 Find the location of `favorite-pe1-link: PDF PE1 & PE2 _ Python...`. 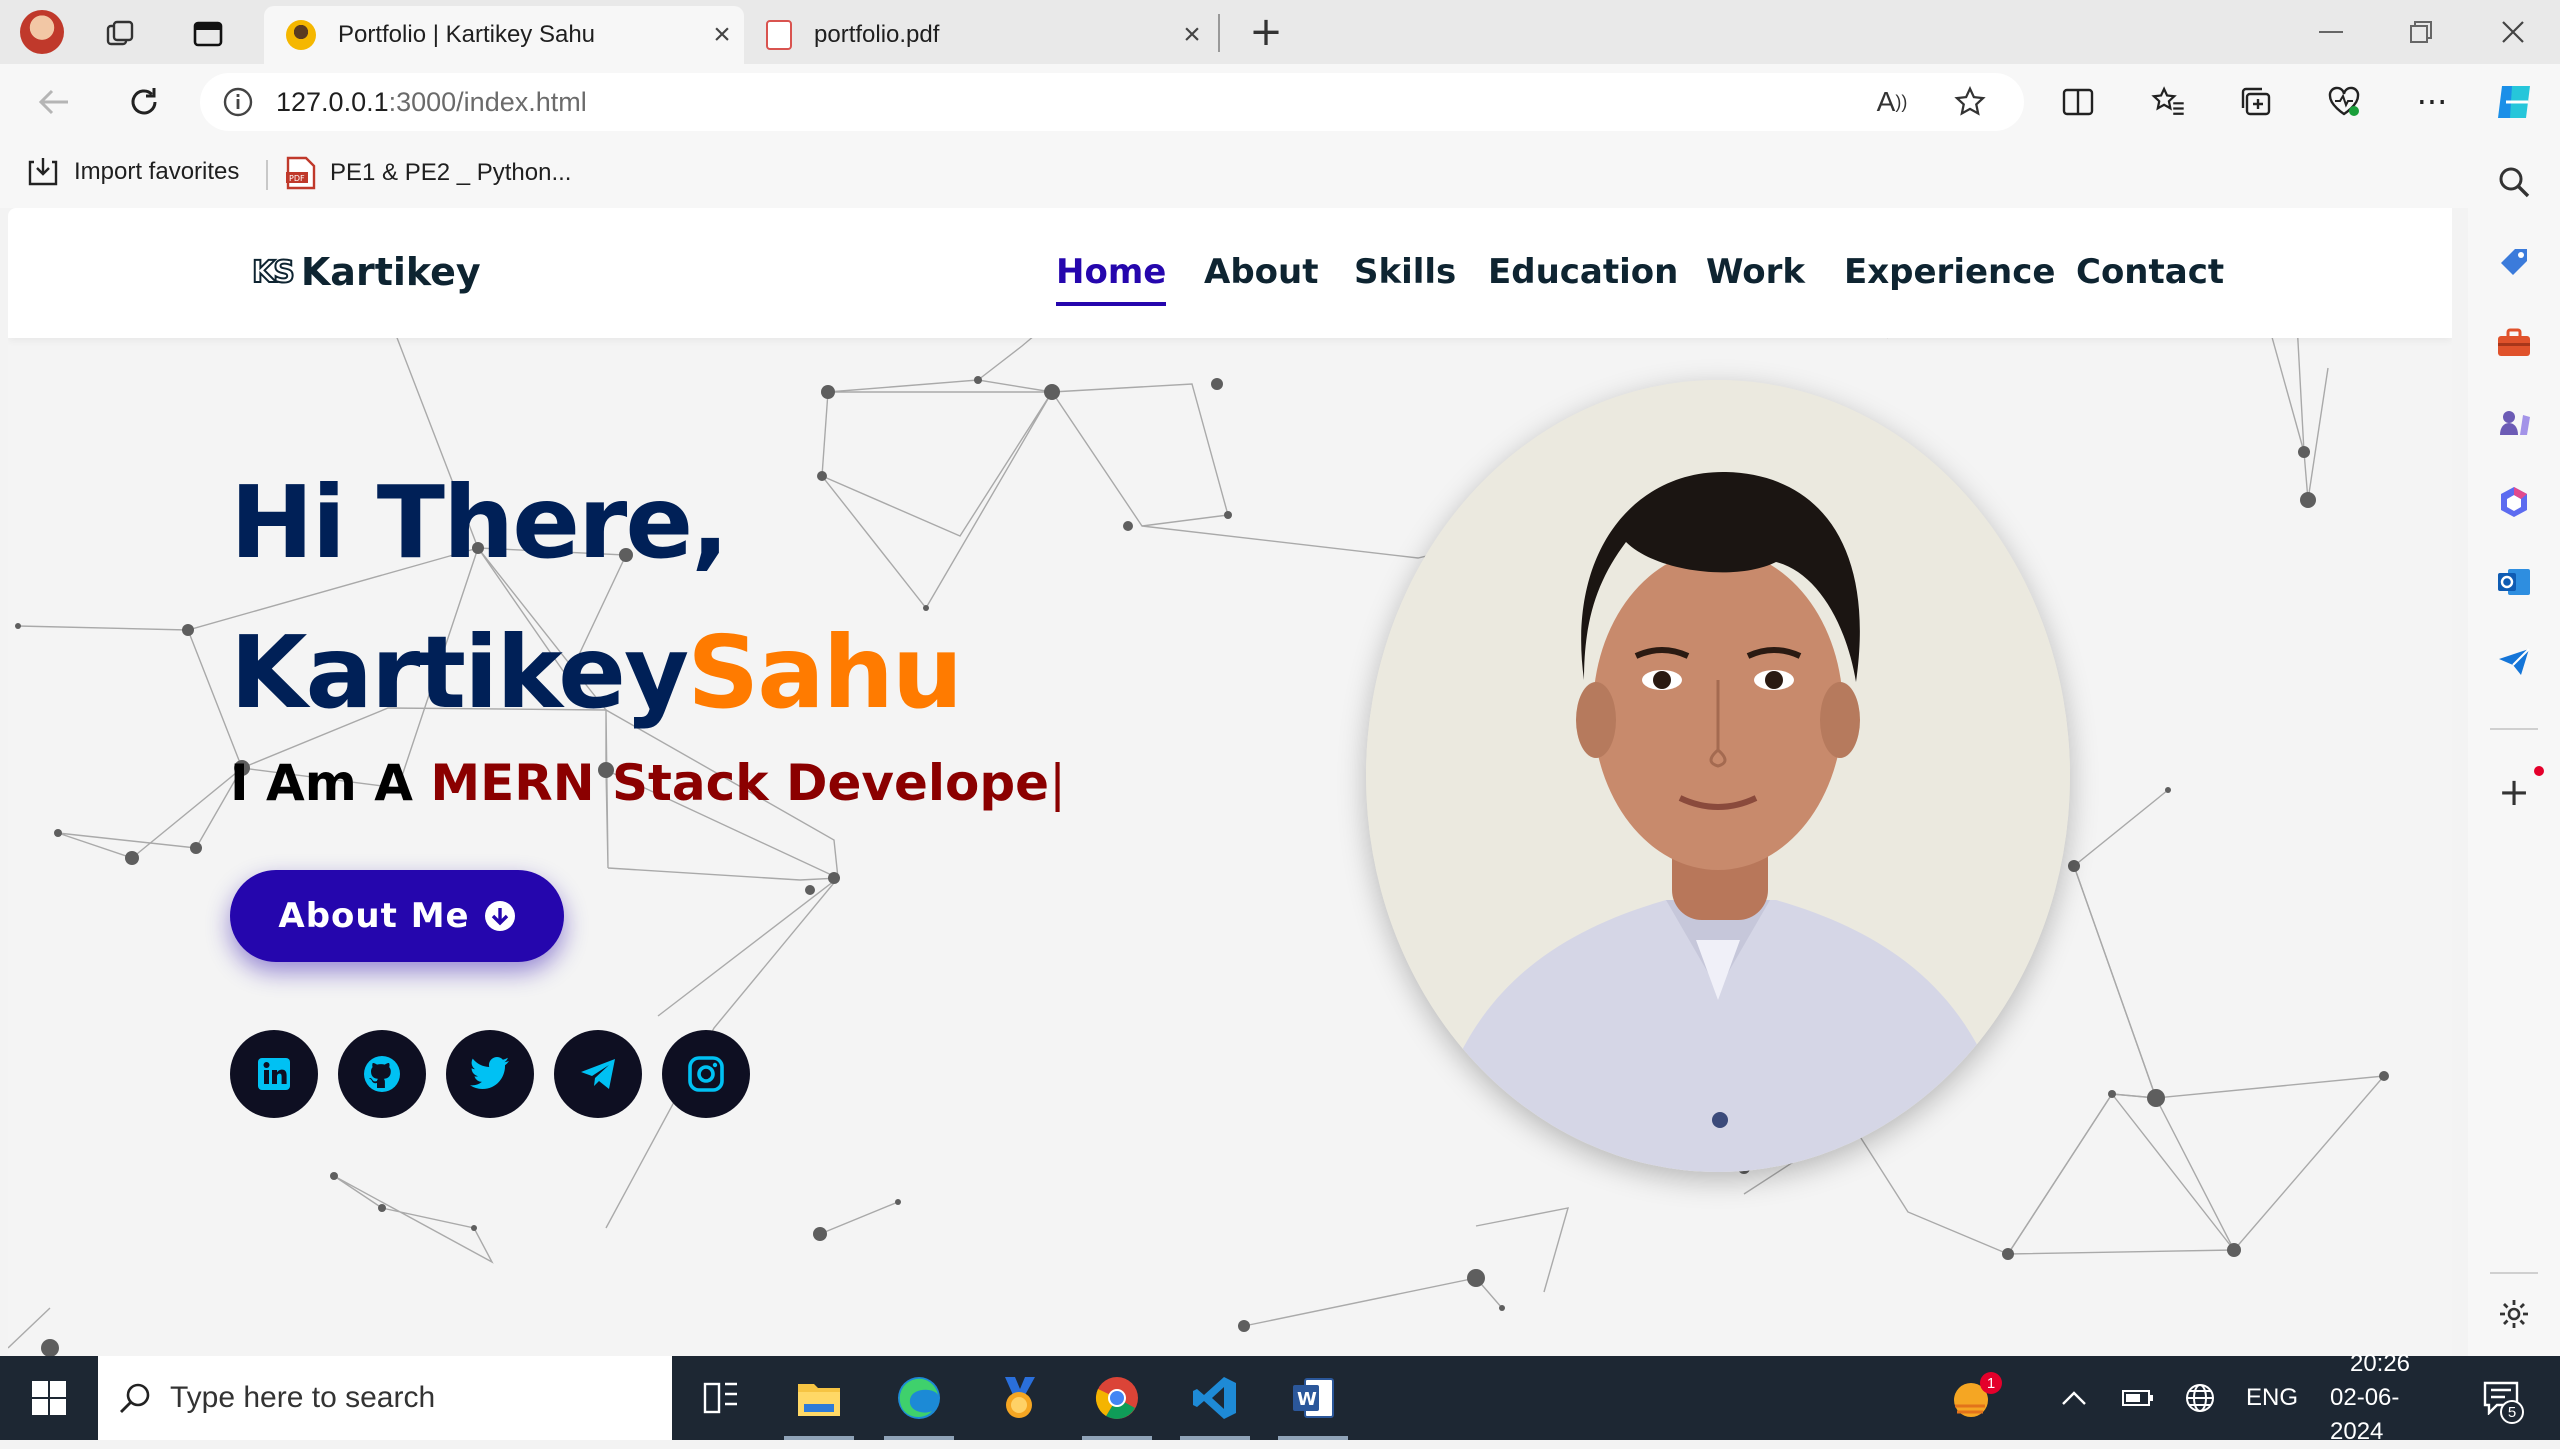

favorite-pe1-link: PDF PE1 & PE2 _ Python... is located at coordinates (427, 173).